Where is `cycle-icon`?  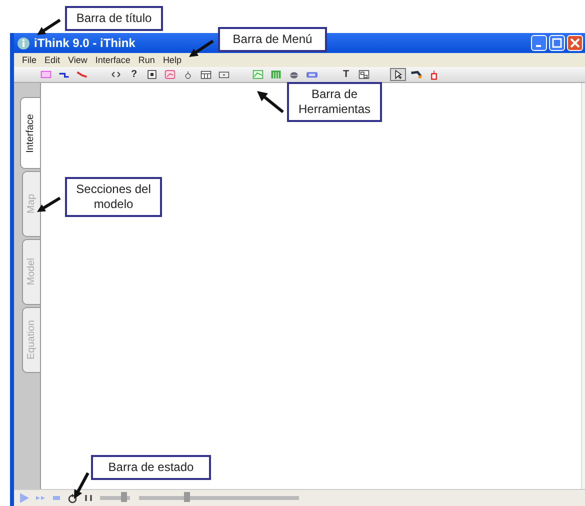 cycle-icon is located at coordinates (72, 498).